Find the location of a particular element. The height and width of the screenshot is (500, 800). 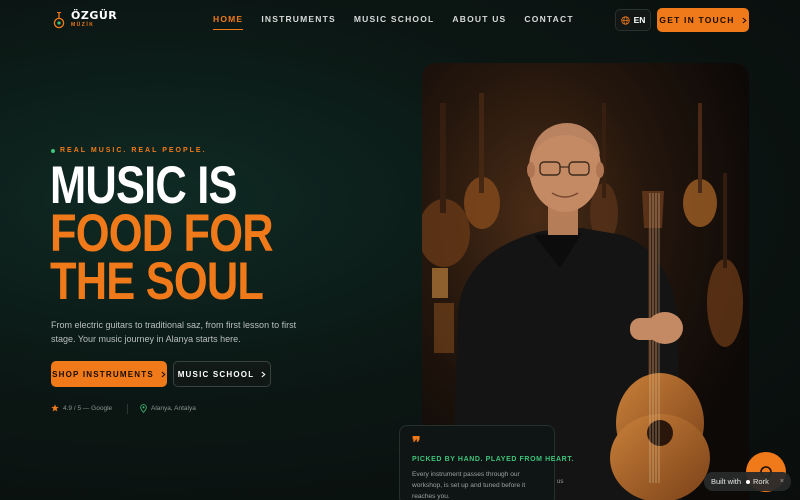

get-in-touch-label: GET IN TOUCH is located at coordinates (697, 20).